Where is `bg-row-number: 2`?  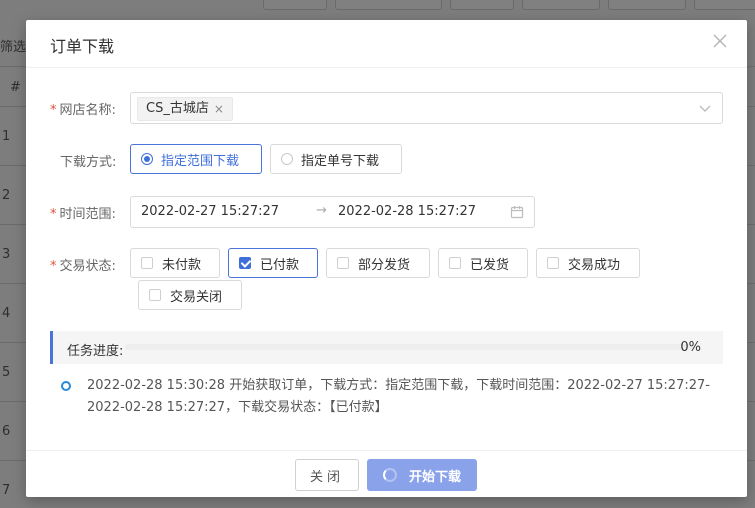 bg-row-number: 2 is located at coordinates (6, 195).